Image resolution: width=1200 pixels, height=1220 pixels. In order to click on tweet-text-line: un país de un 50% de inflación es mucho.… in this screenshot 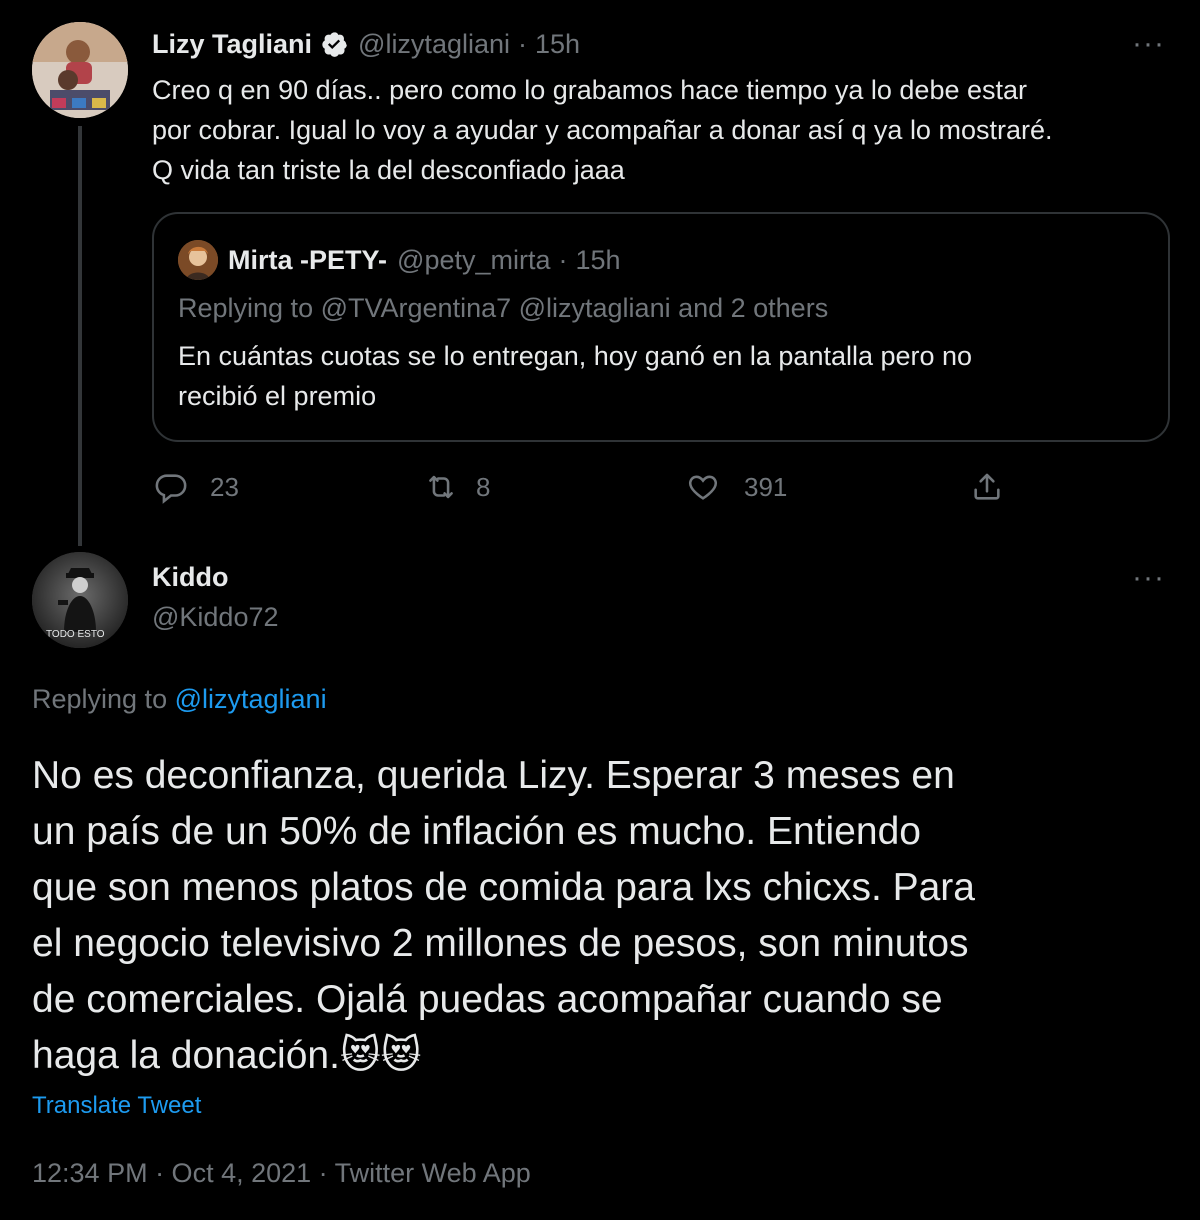, I will do `click(476, 831)`.